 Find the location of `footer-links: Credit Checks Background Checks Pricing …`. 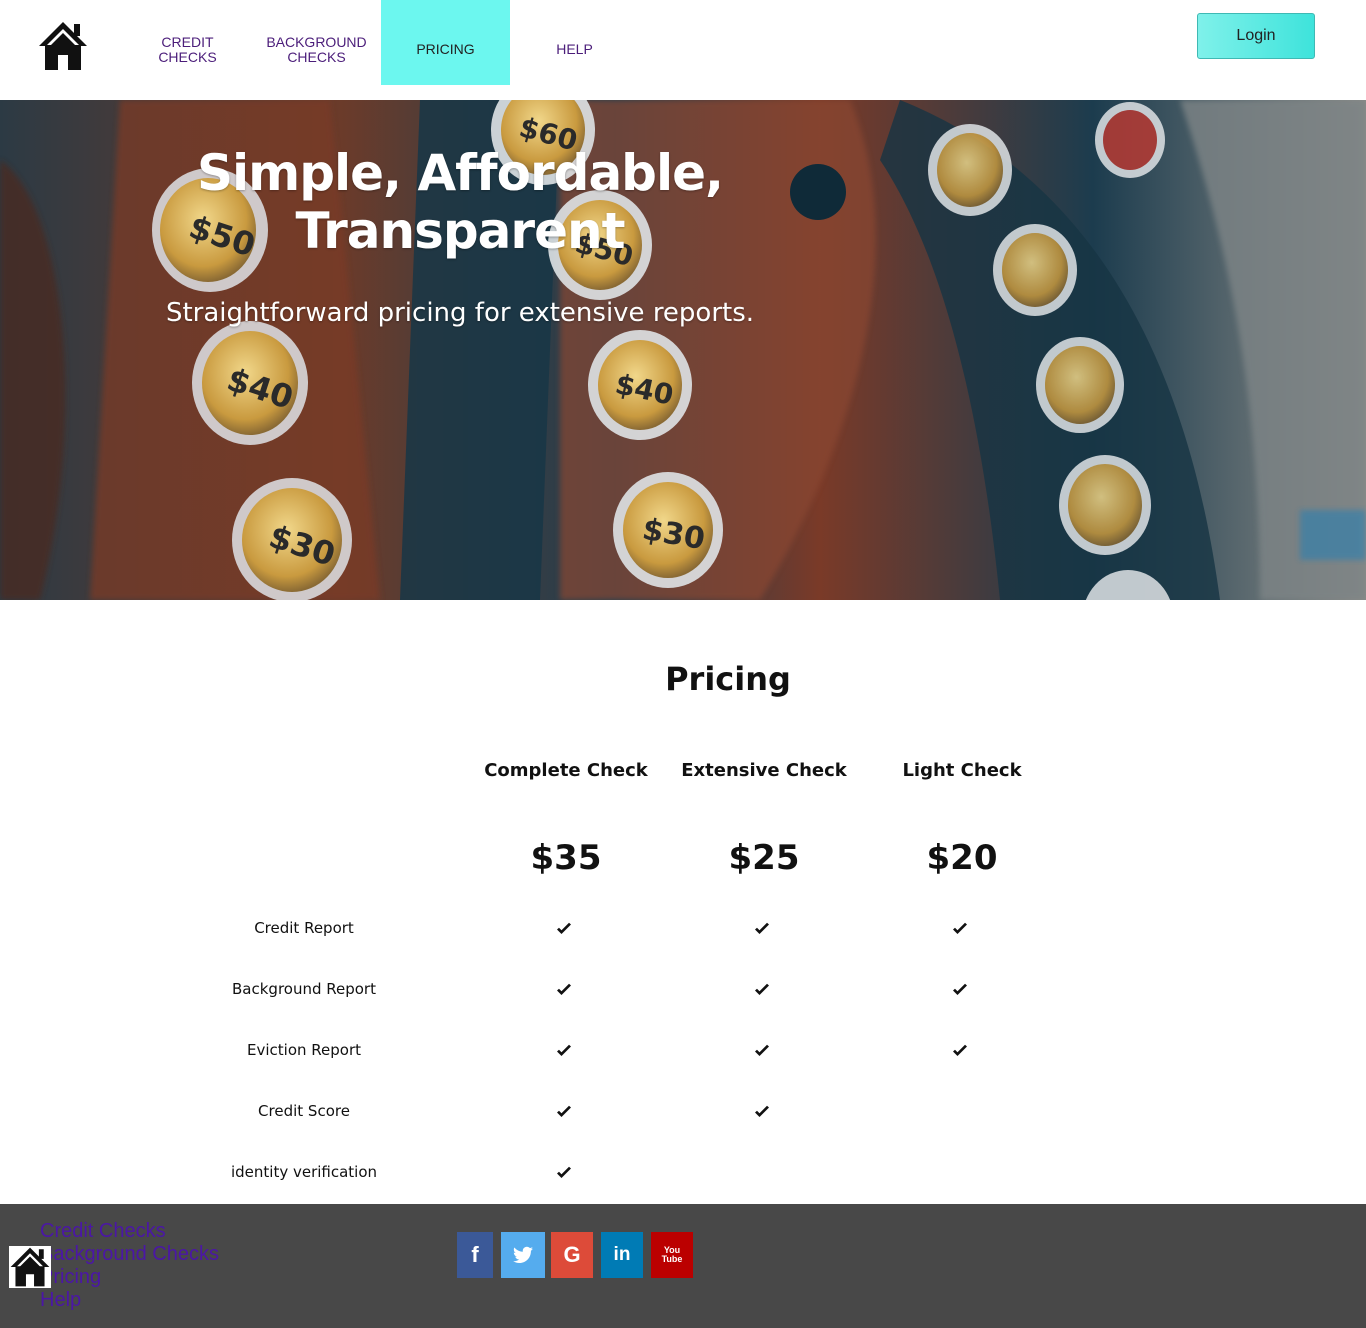

footer-links: Credit Checks Background Checks Pricing … is located at coordinates (129, 1266).